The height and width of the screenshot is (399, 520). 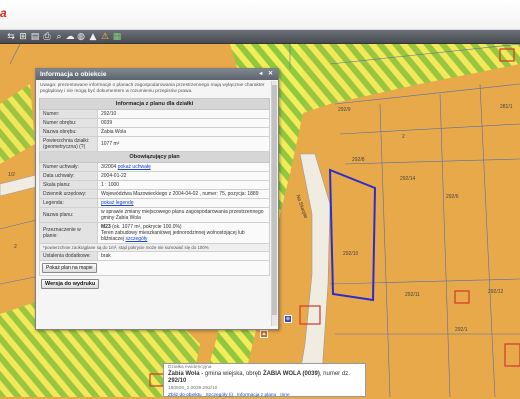 I want to click on row-value: 0039, so click(x=183, y=123).